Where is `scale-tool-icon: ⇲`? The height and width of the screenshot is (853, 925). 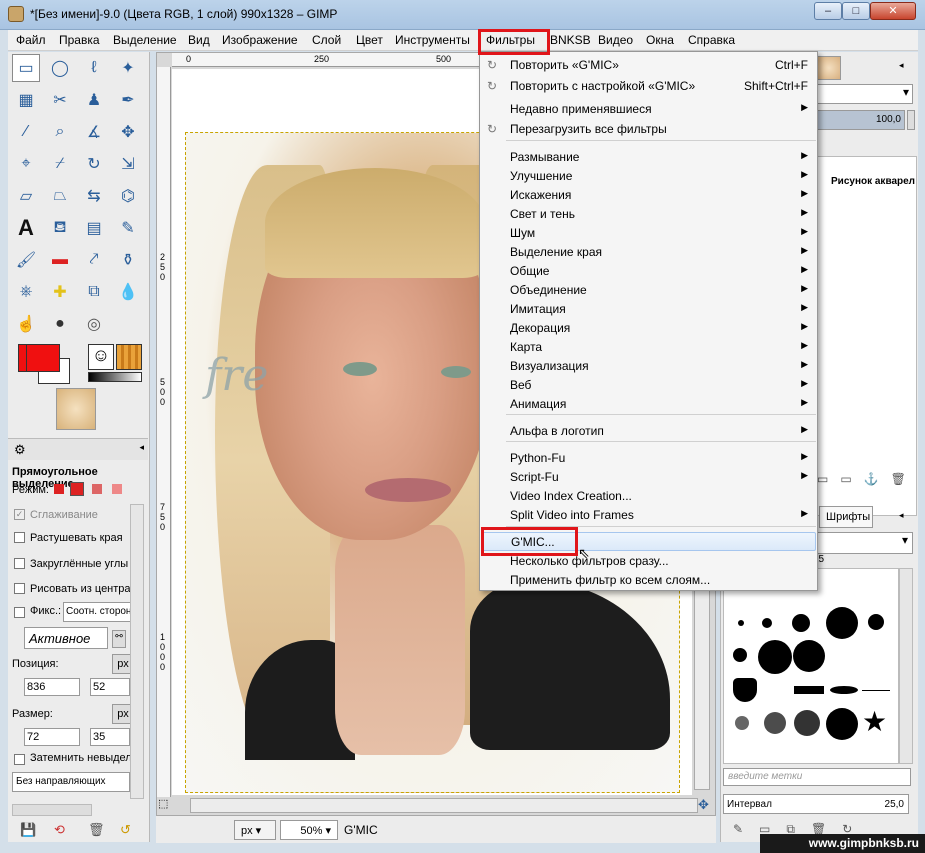 scale-tool-icon: ⇲ is located at coordinates (128, 164).